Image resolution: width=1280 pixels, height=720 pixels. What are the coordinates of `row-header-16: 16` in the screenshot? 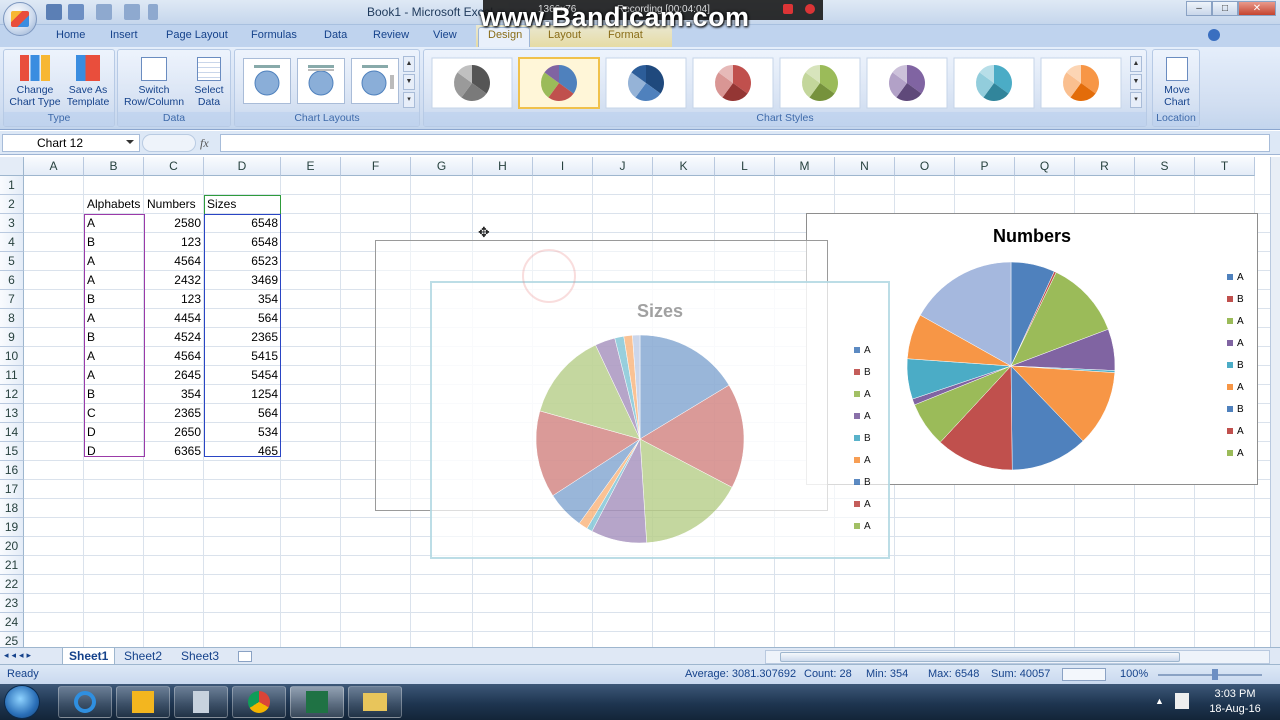 It's located at (12, 470).